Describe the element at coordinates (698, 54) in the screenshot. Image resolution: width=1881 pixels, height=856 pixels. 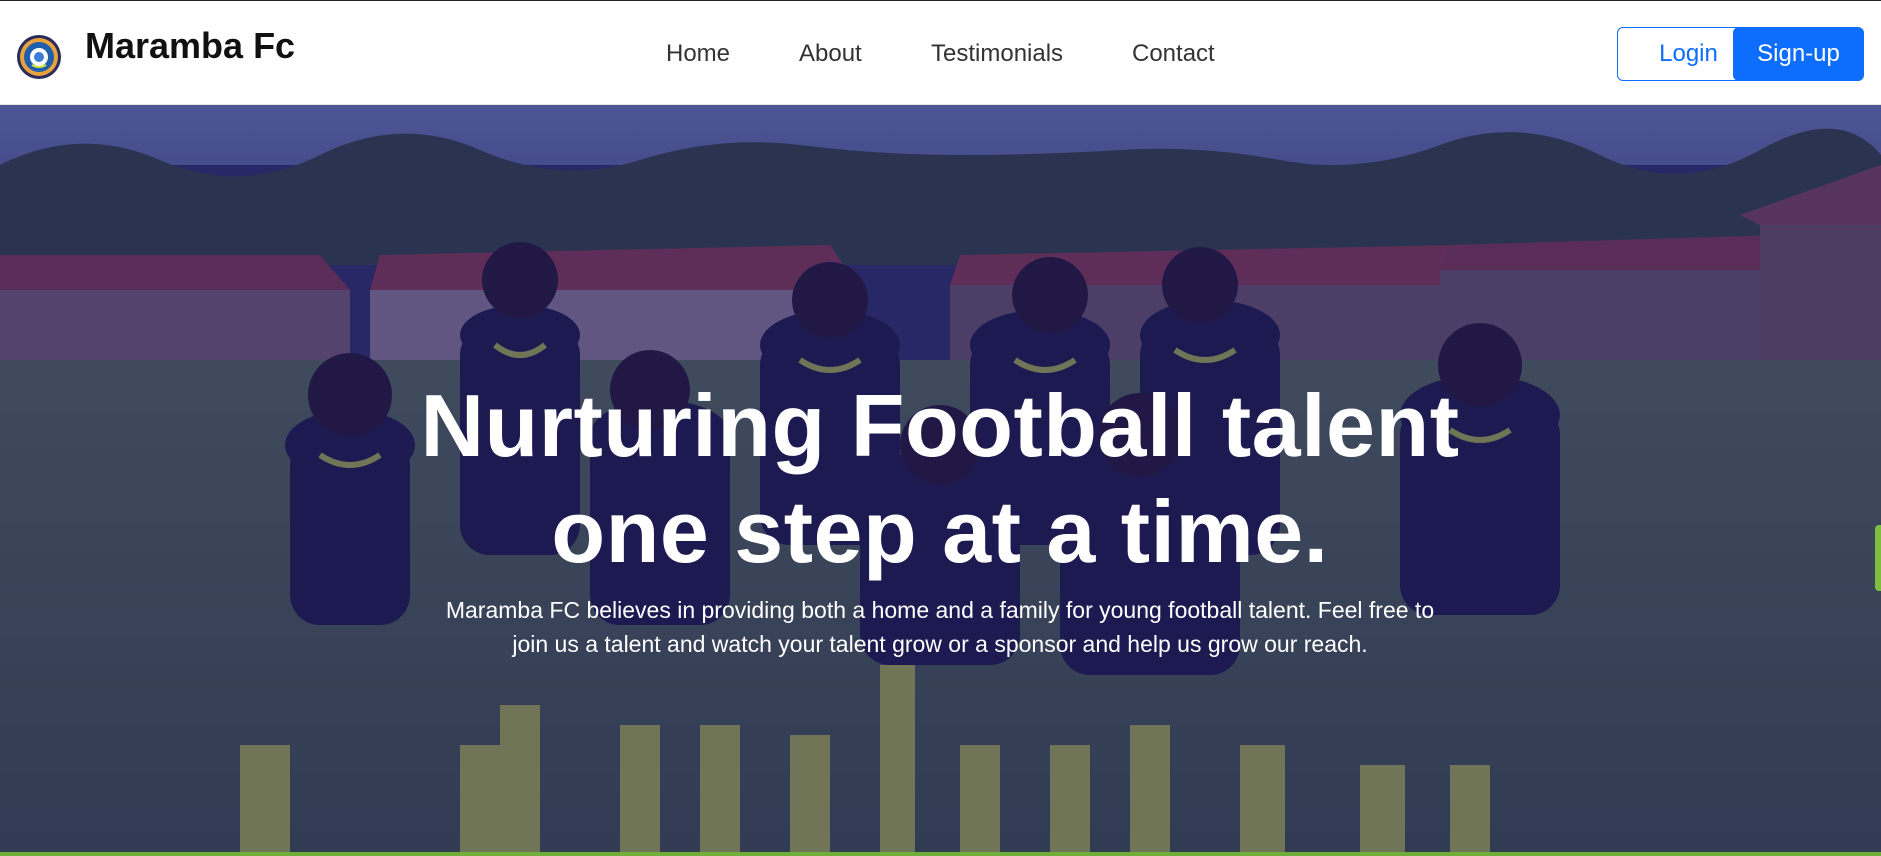
I see `nav-link-home: Home` at that location.